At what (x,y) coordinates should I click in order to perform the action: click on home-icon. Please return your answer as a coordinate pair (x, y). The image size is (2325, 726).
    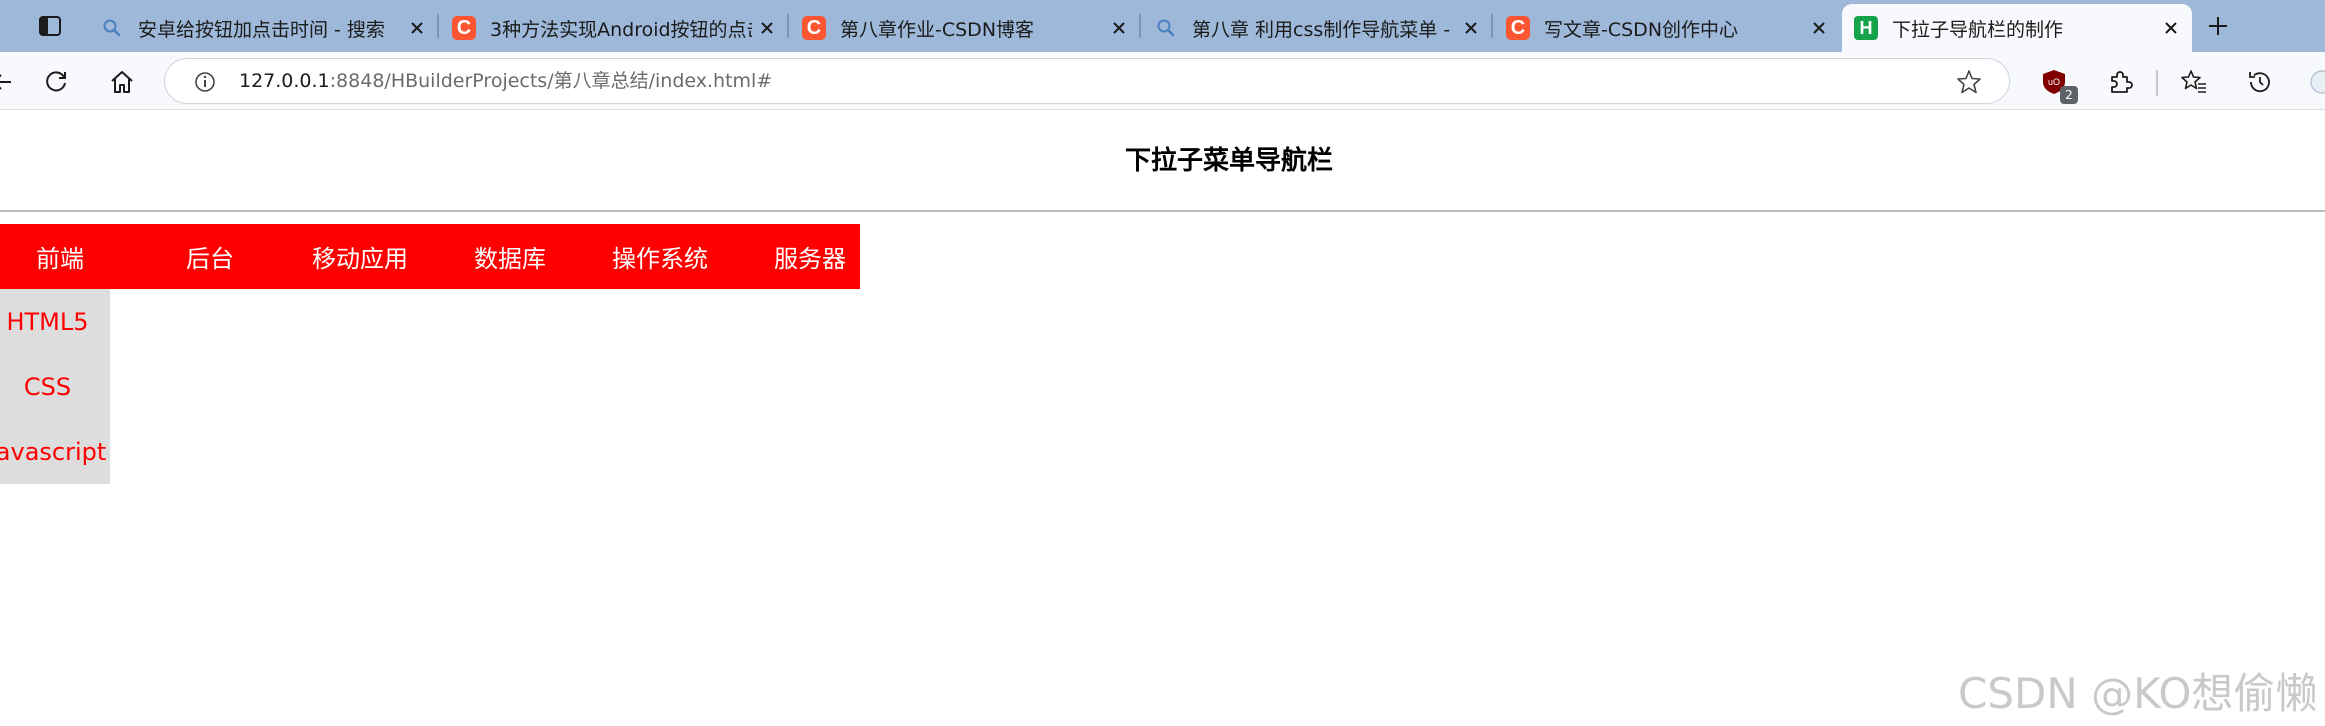
    Looking at the image, I should click on (122, 82).